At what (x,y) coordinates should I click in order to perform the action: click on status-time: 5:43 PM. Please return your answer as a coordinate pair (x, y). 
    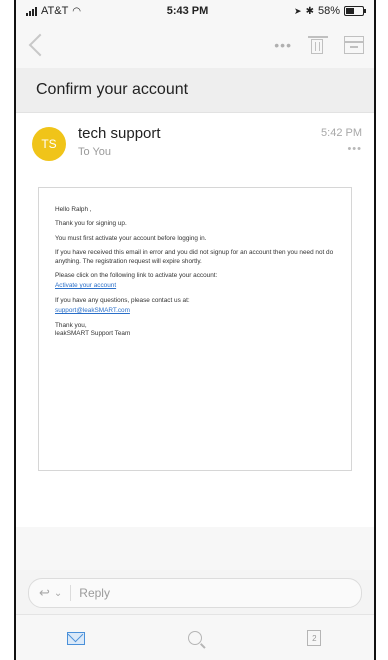
    Looking at the image, I should click on (187, 11).